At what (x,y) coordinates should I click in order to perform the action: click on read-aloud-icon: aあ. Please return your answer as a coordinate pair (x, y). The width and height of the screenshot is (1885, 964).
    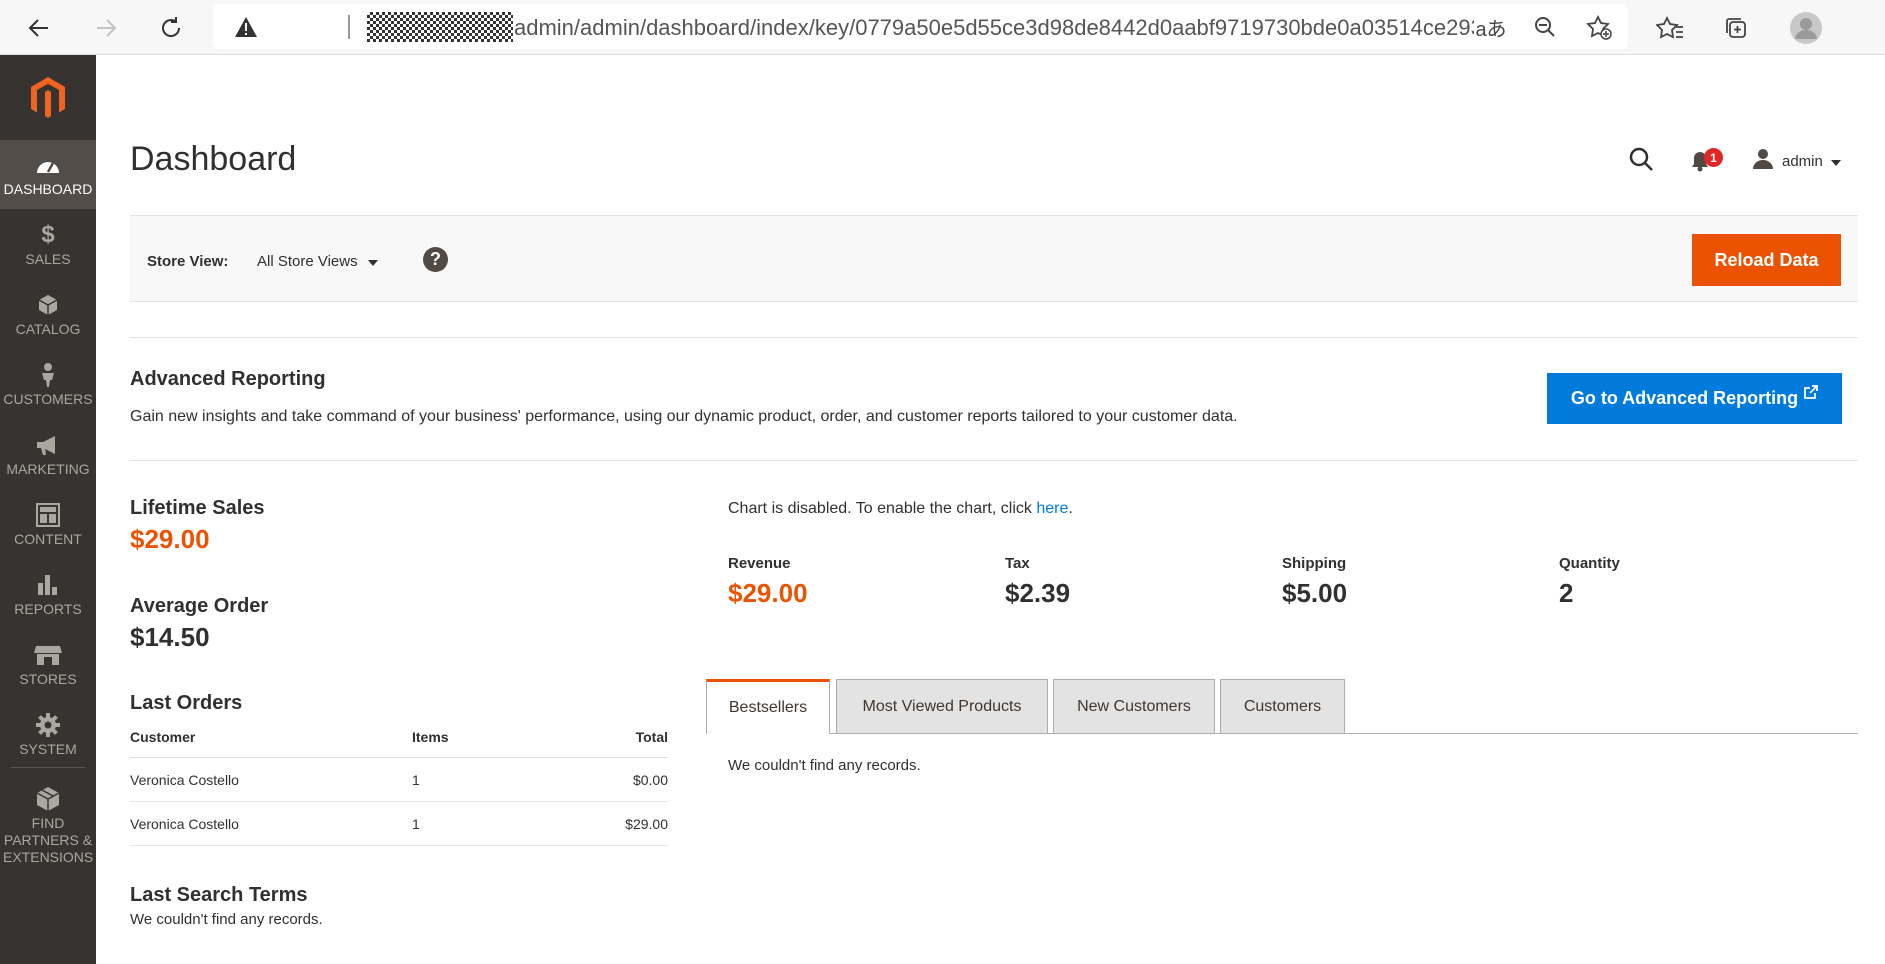
    Looking at the image, I should click on (1491, 27).